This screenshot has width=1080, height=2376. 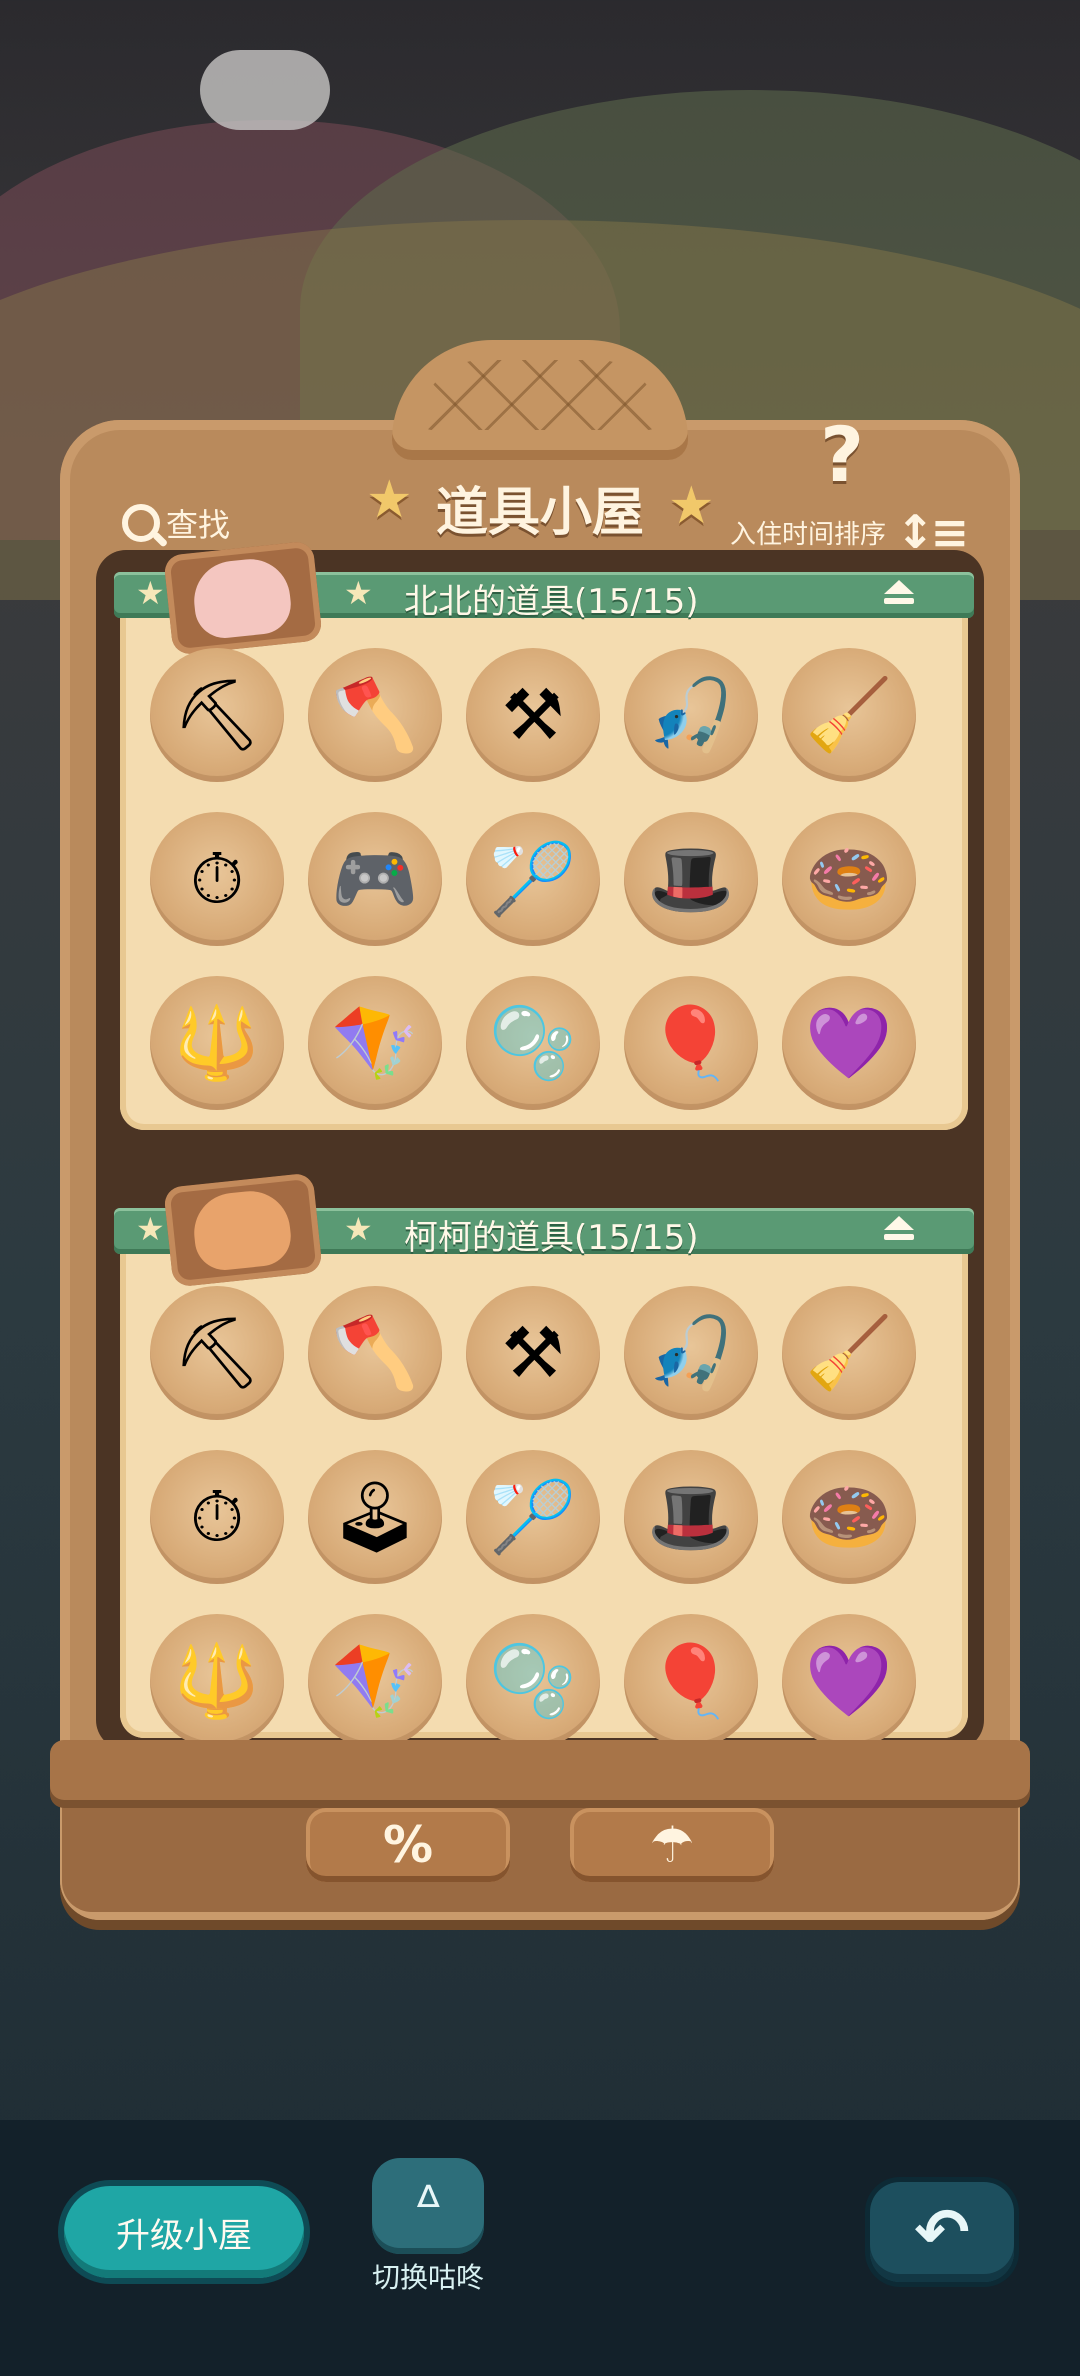 I want to click on discount-icon: %, so click(x=408, y=1845).